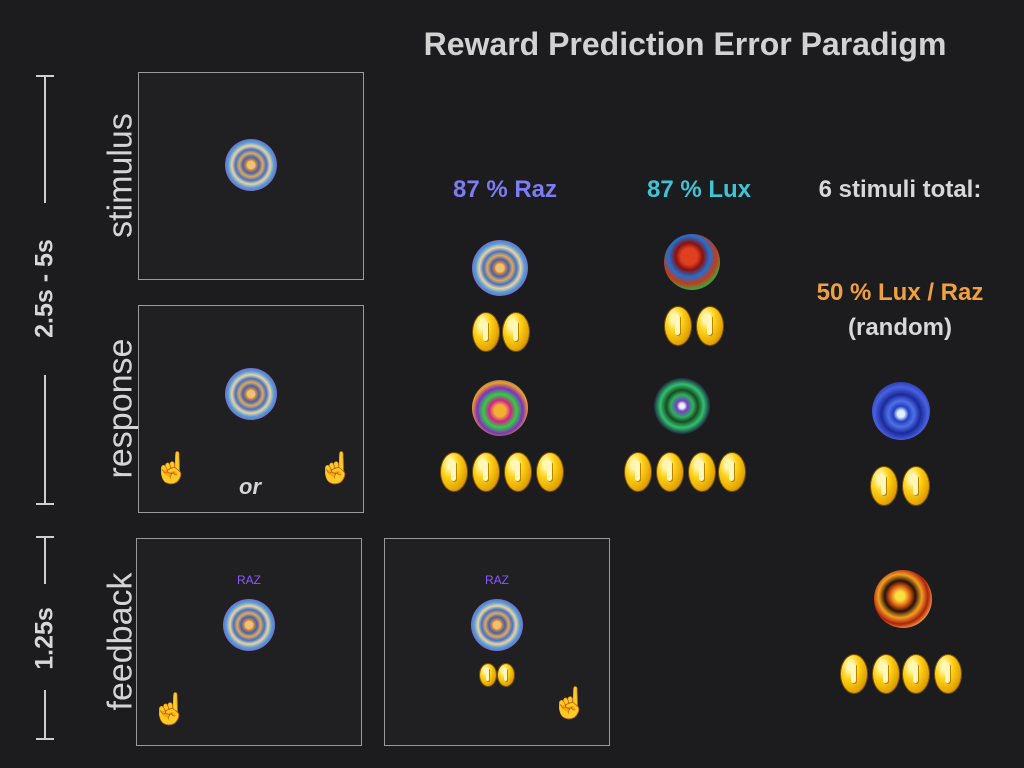  I want to click on stimulus-frame, so click(251, 176).